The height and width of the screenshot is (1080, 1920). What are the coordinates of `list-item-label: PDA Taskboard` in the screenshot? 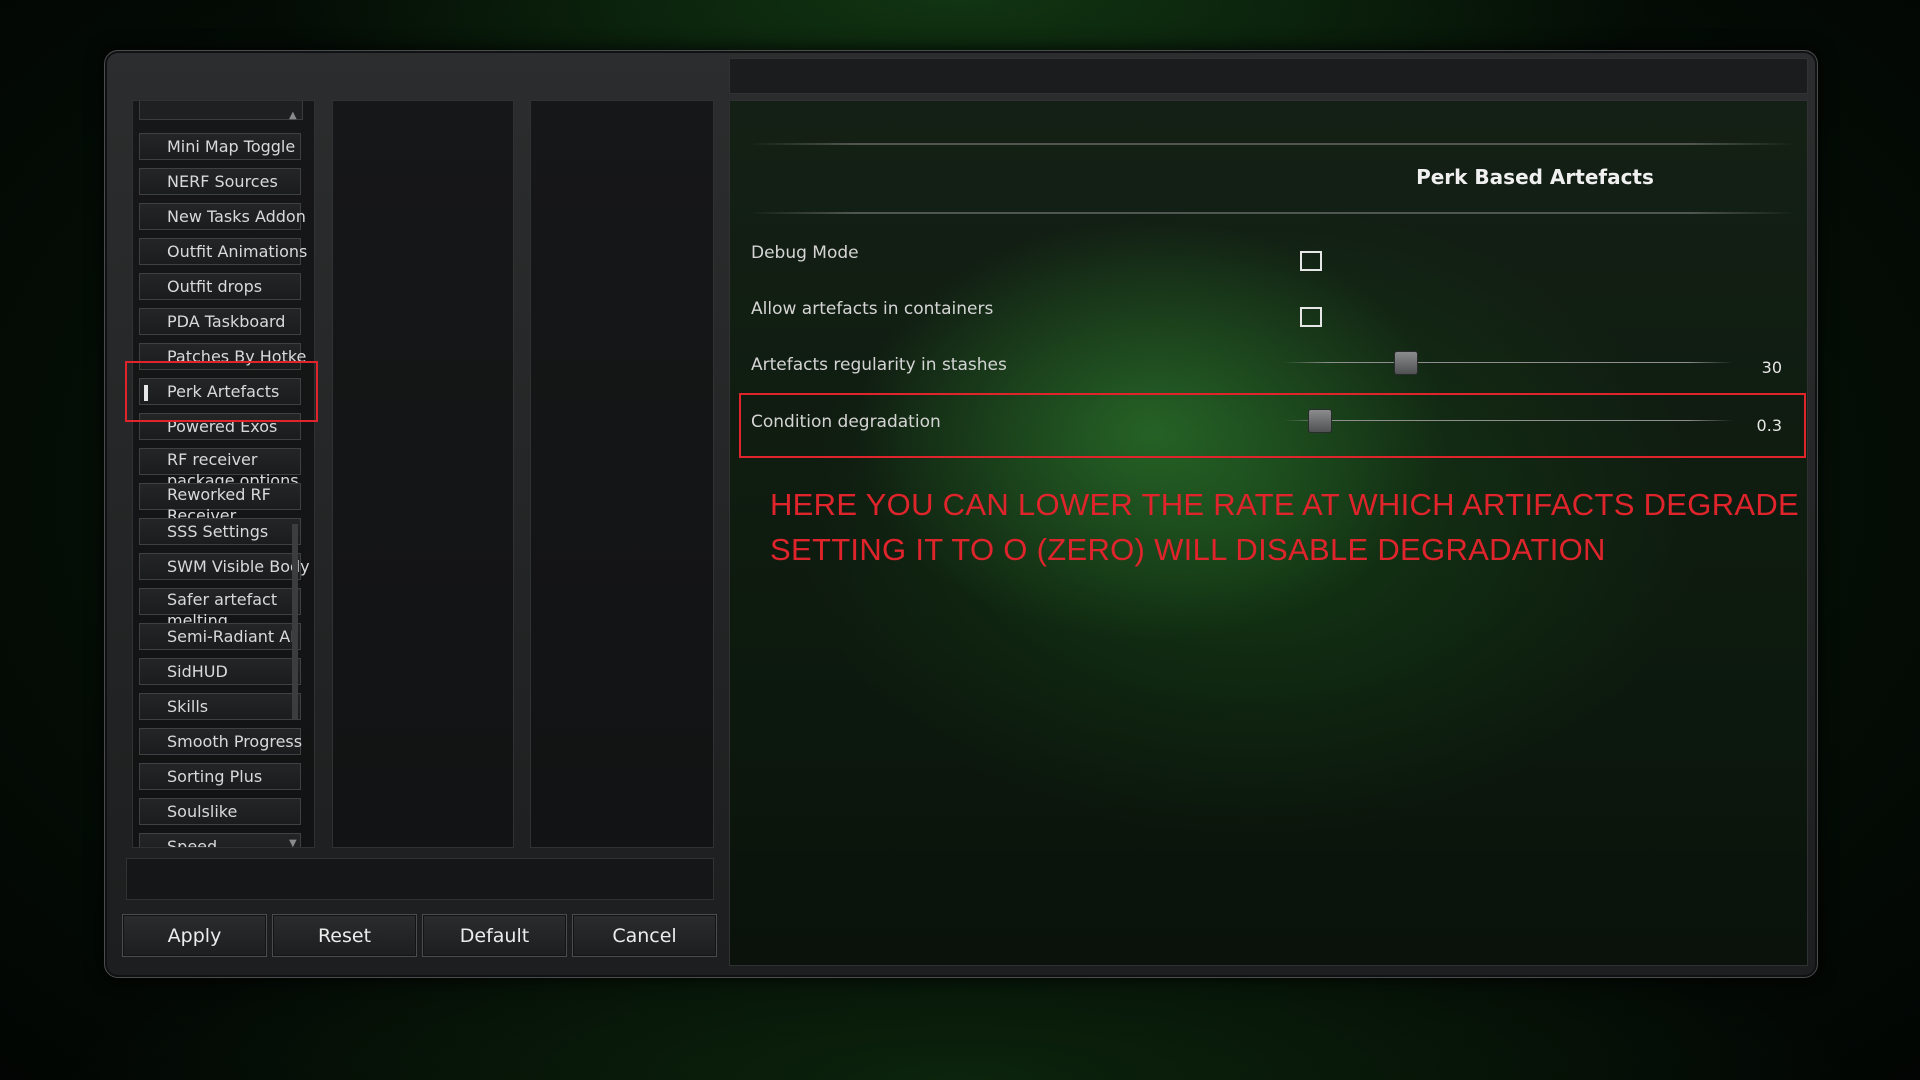 It's located at (226, 321).